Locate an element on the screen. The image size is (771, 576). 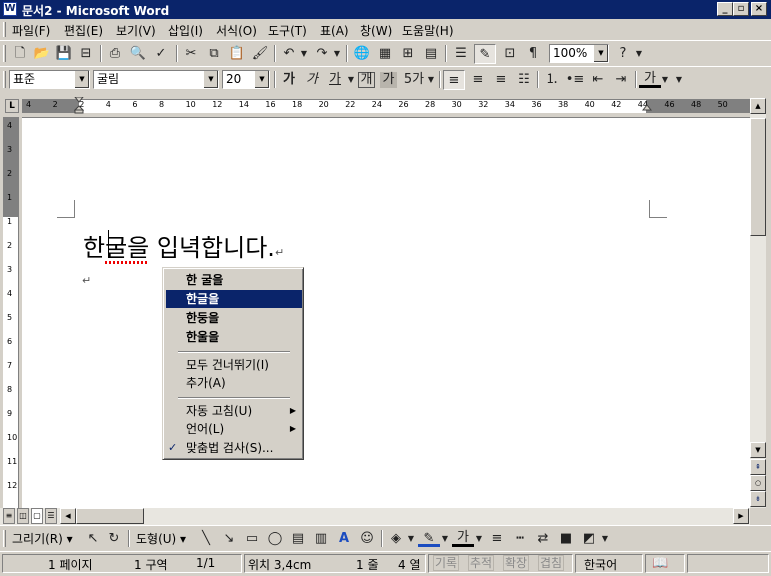
font-size-dropdown-icon: ▼ is located at coordinates (261, 79).